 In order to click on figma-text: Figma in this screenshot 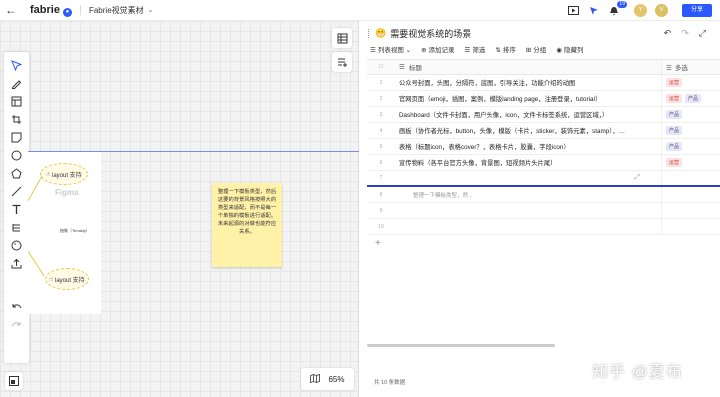, I will do `click(67, 192)`.